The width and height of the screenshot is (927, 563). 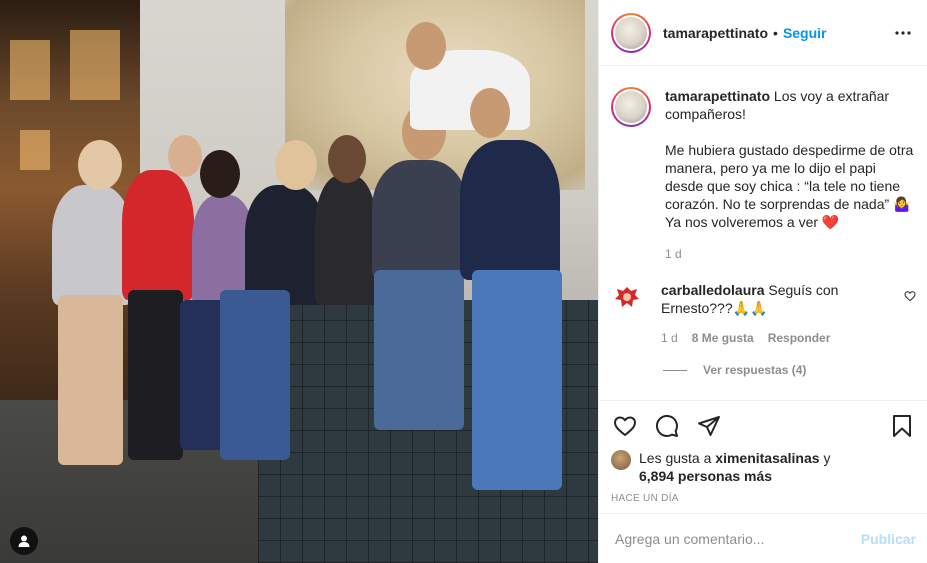 I want to click on caption-username: tamarapettinato, so click(x=717, y=96).